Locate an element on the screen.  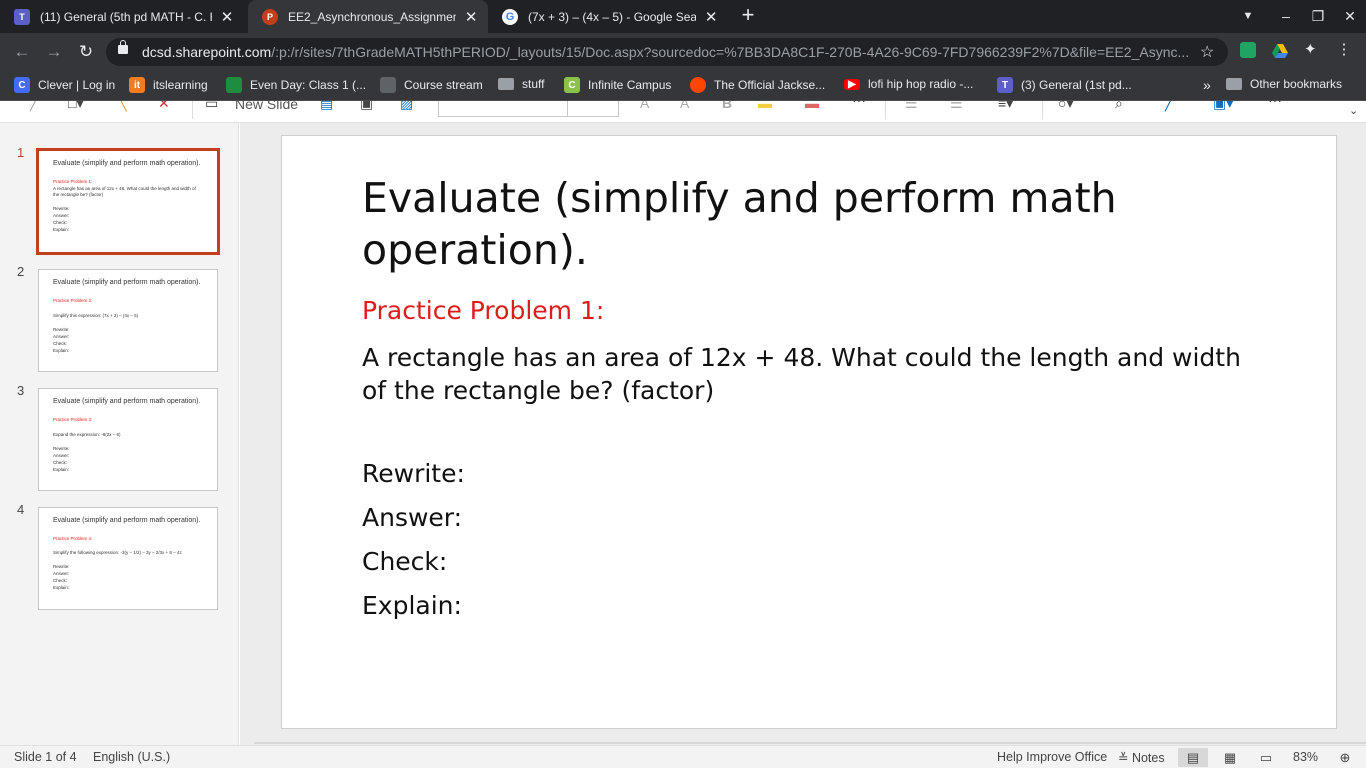
help-improve-office-link: Help Improve Office is located at coordinates (1052, 757).